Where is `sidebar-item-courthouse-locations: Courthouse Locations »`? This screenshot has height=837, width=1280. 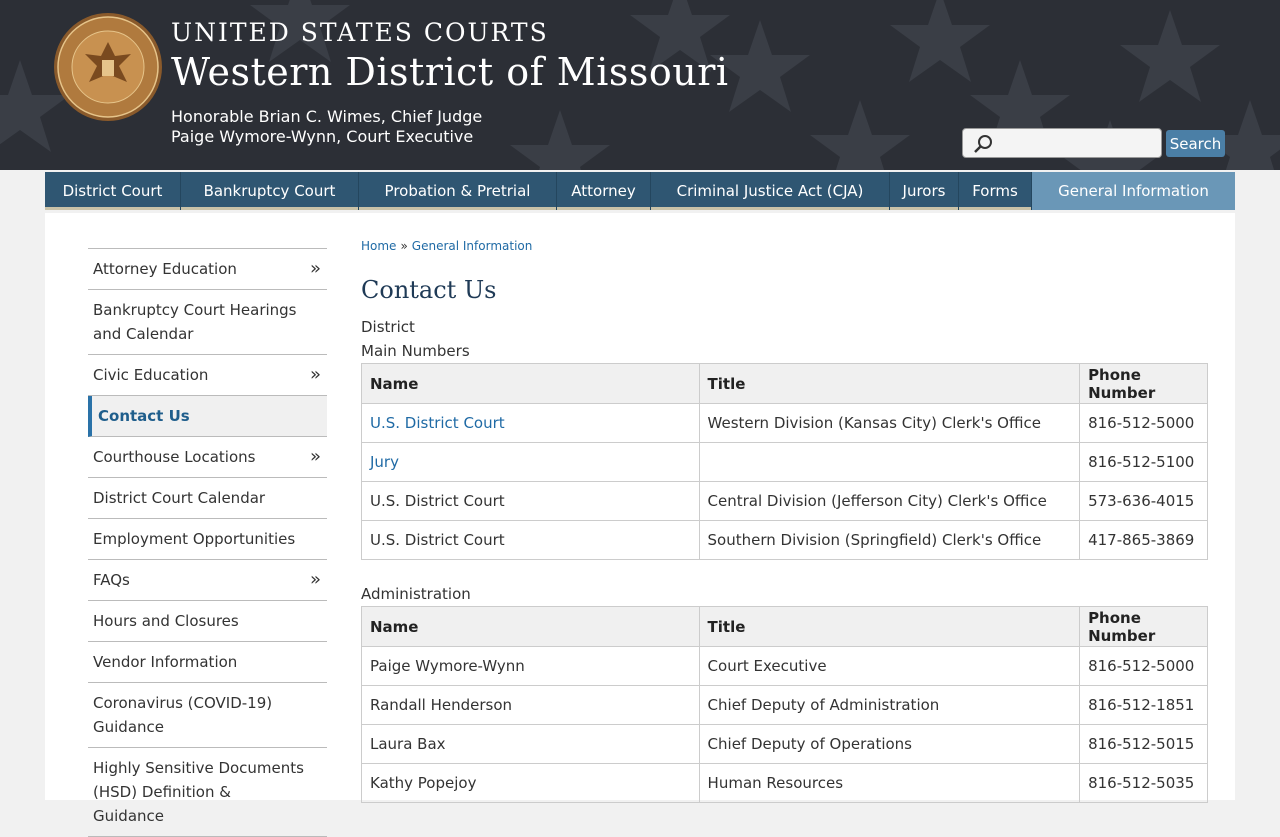 sidebar-item-courthouse-locations: Courthouse Locations » is located at coordinates (207, 457).